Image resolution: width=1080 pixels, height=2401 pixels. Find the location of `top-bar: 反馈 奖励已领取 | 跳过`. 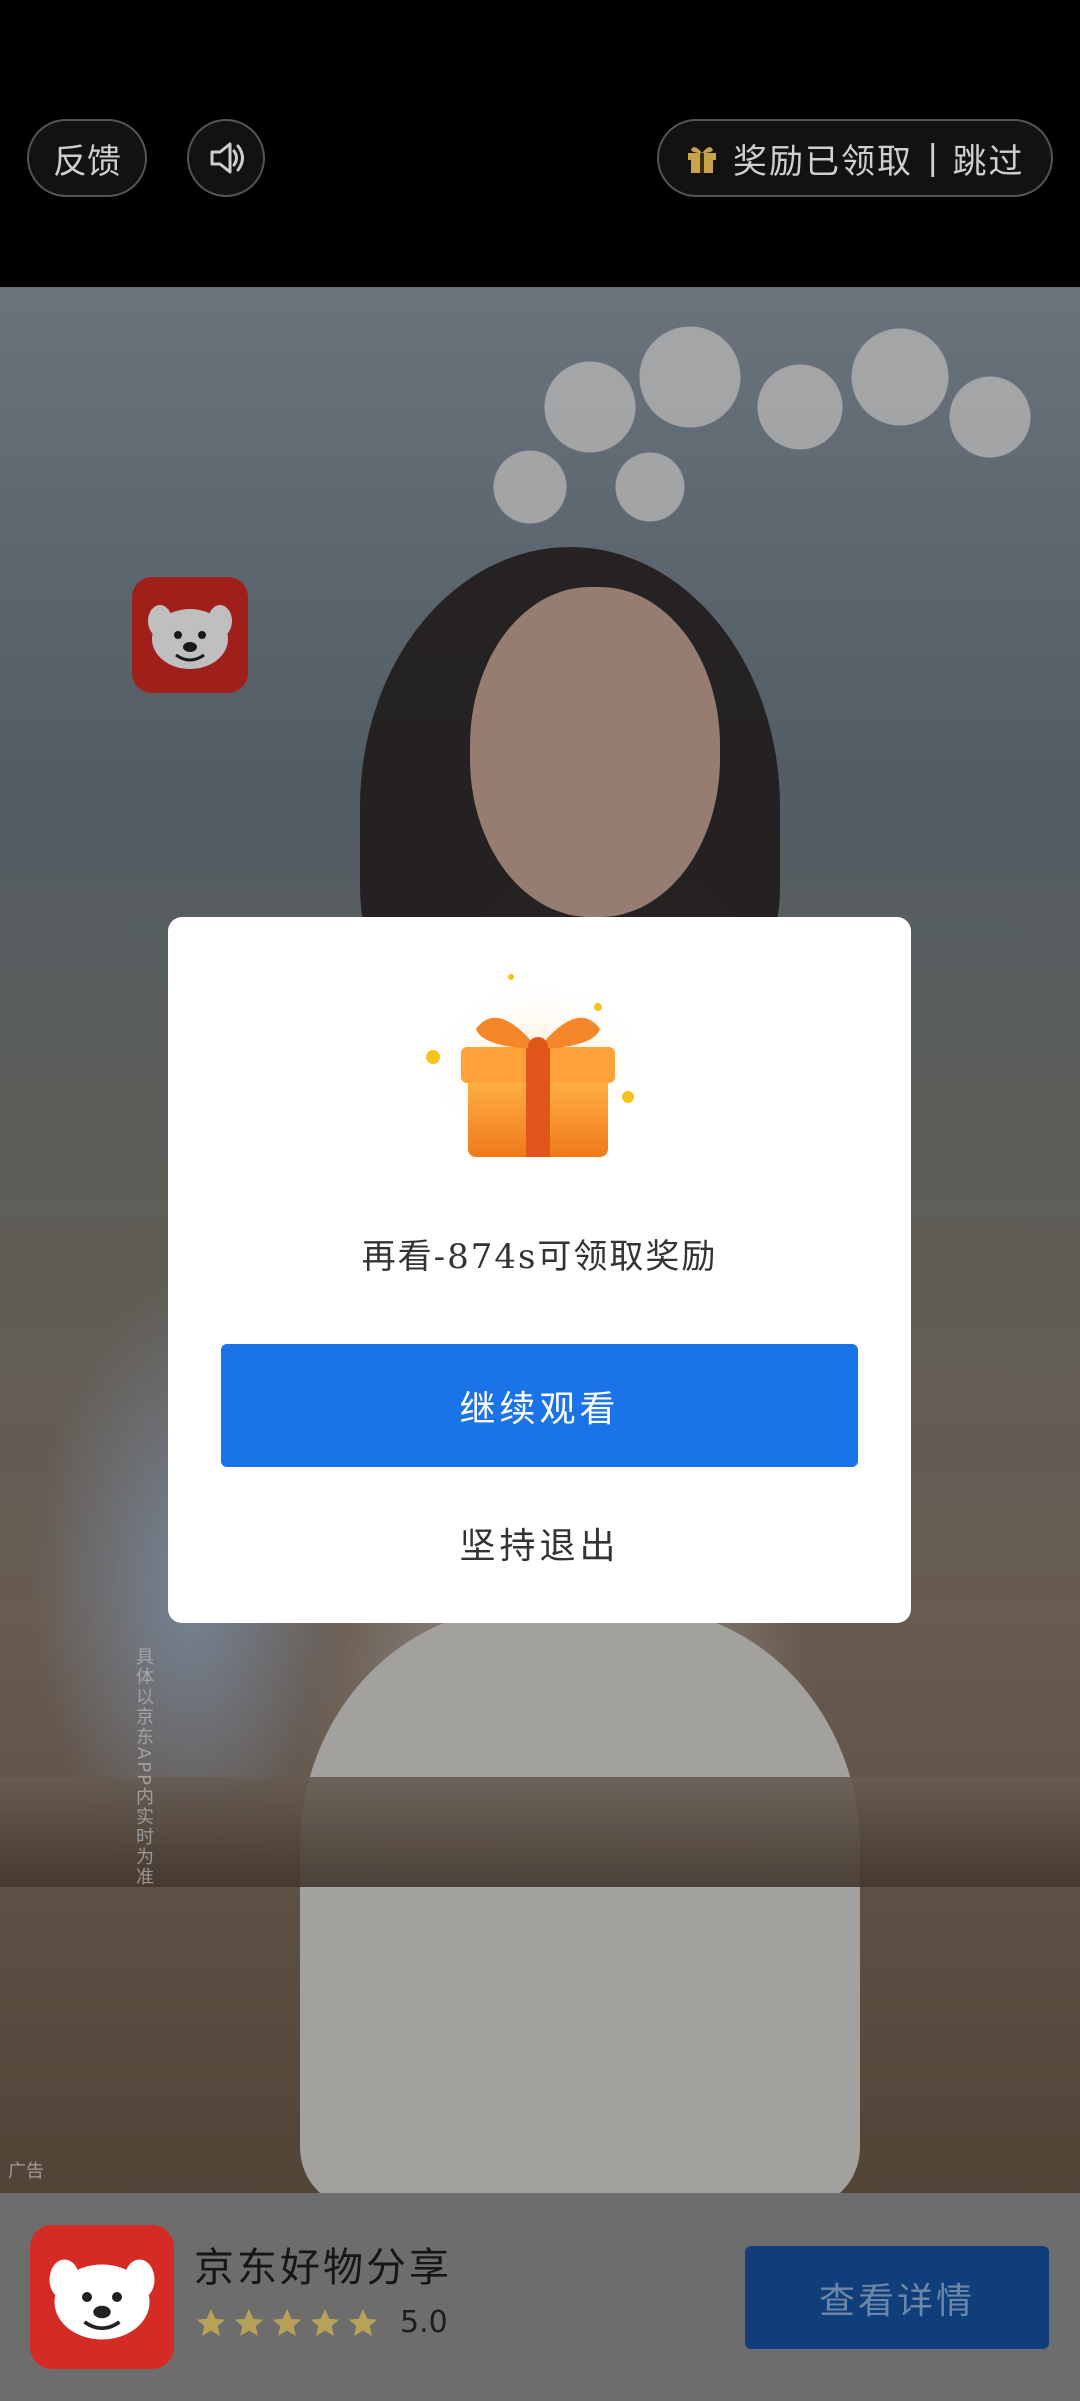

top-bar: 反馈 奖励已领取 | 跳过 is located at coordinates (540, 143).